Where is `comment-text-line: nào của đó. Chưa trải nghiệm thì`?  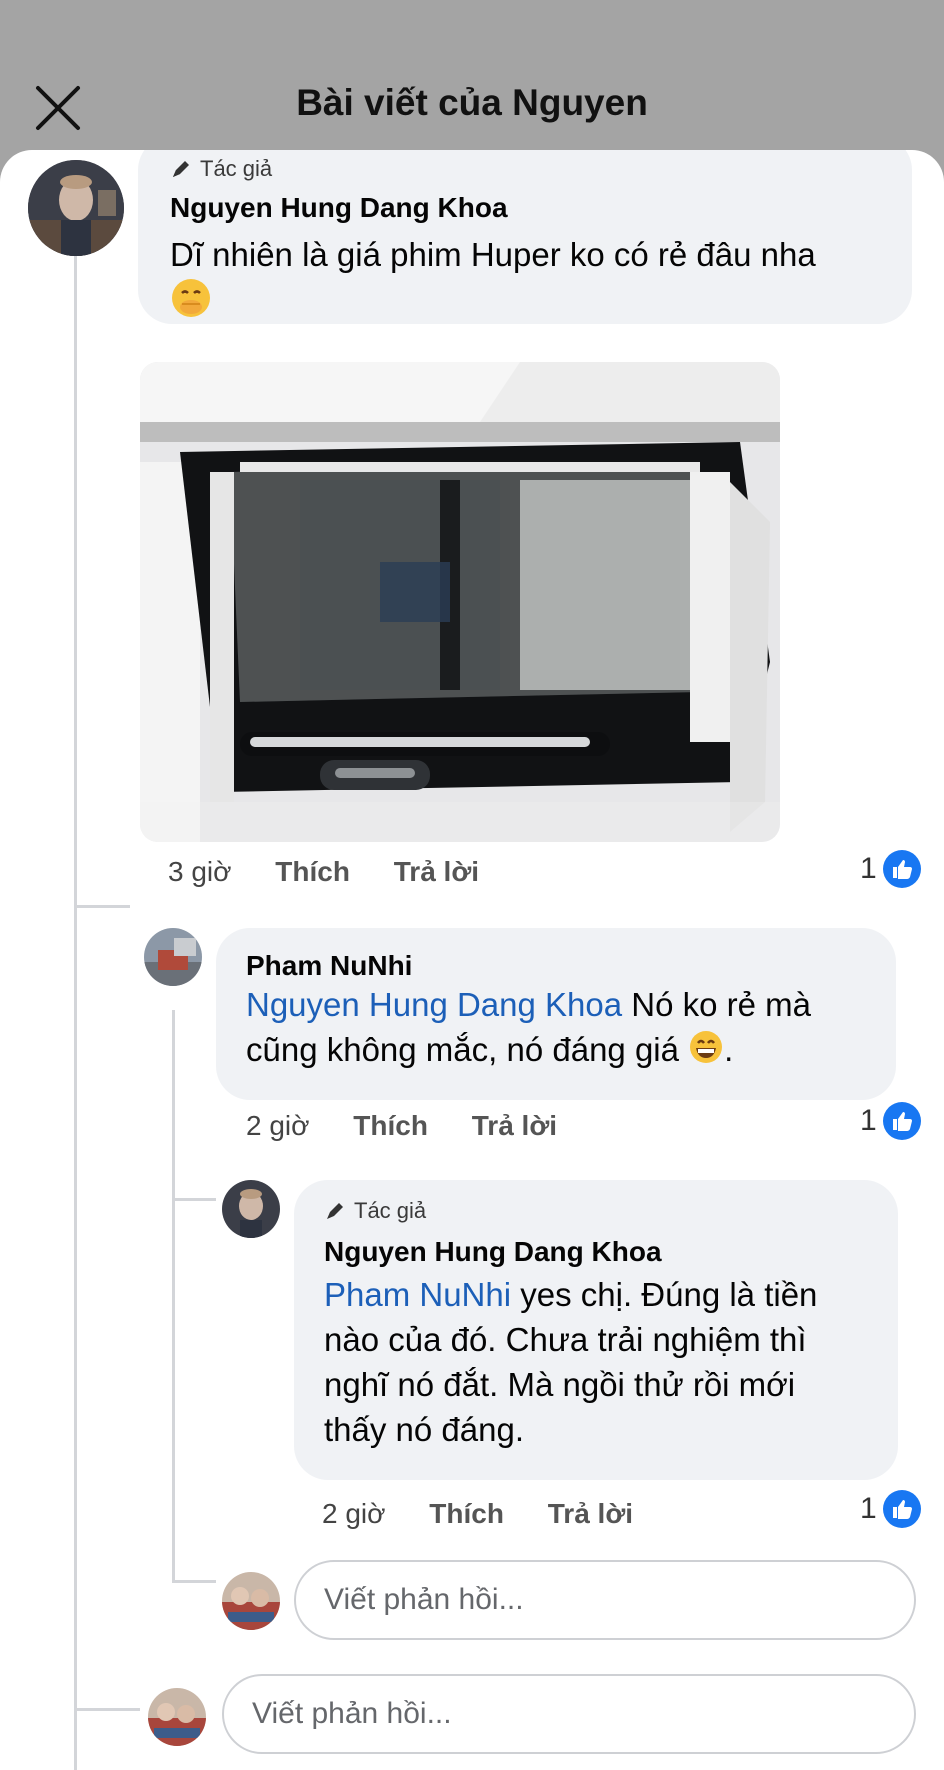 comment-text-line: nào của đó. Chưa trải nghiệm thì is located at coordinates (565, 1339).